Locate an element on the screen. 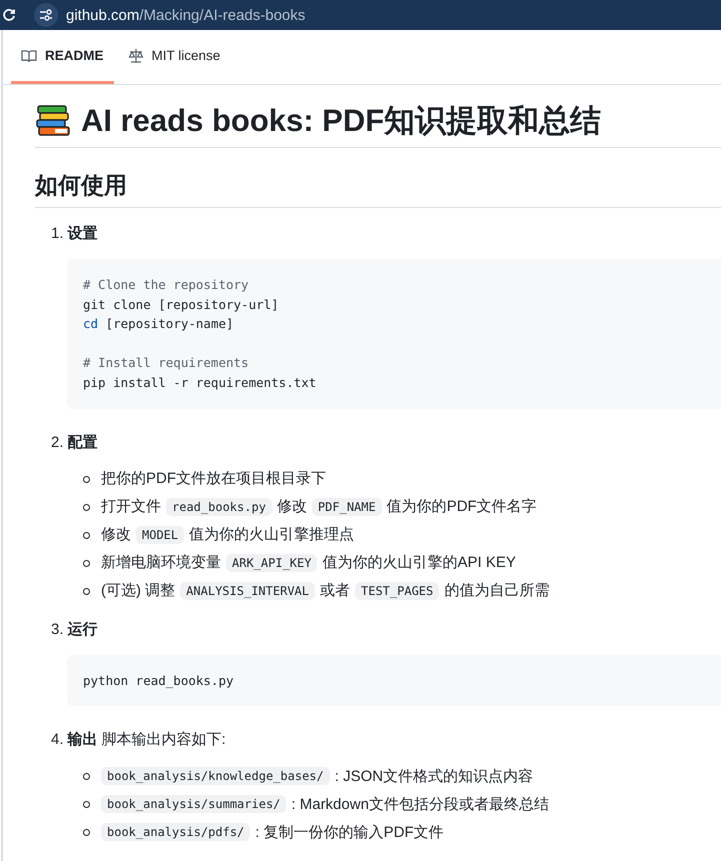  scale-icon is located at coordinates (136, 56).